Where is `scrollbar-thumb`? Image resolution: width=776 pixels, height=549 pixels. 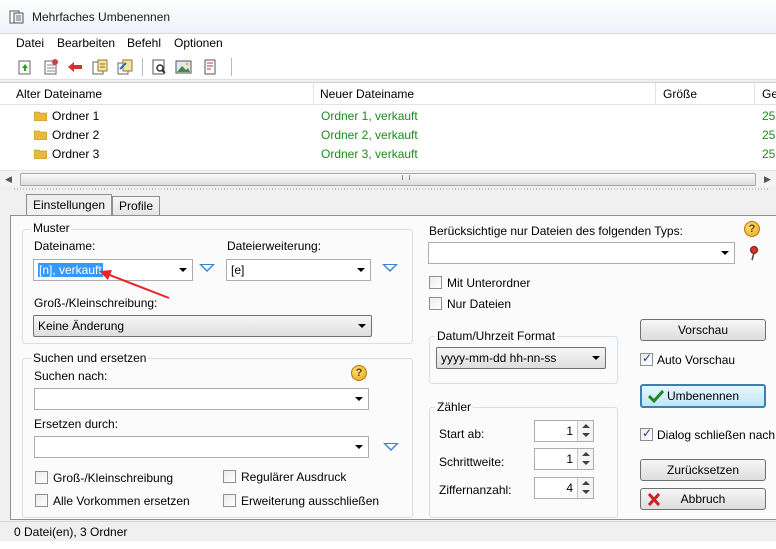 scrollbar-thumb is located at coordinates (388, 179).